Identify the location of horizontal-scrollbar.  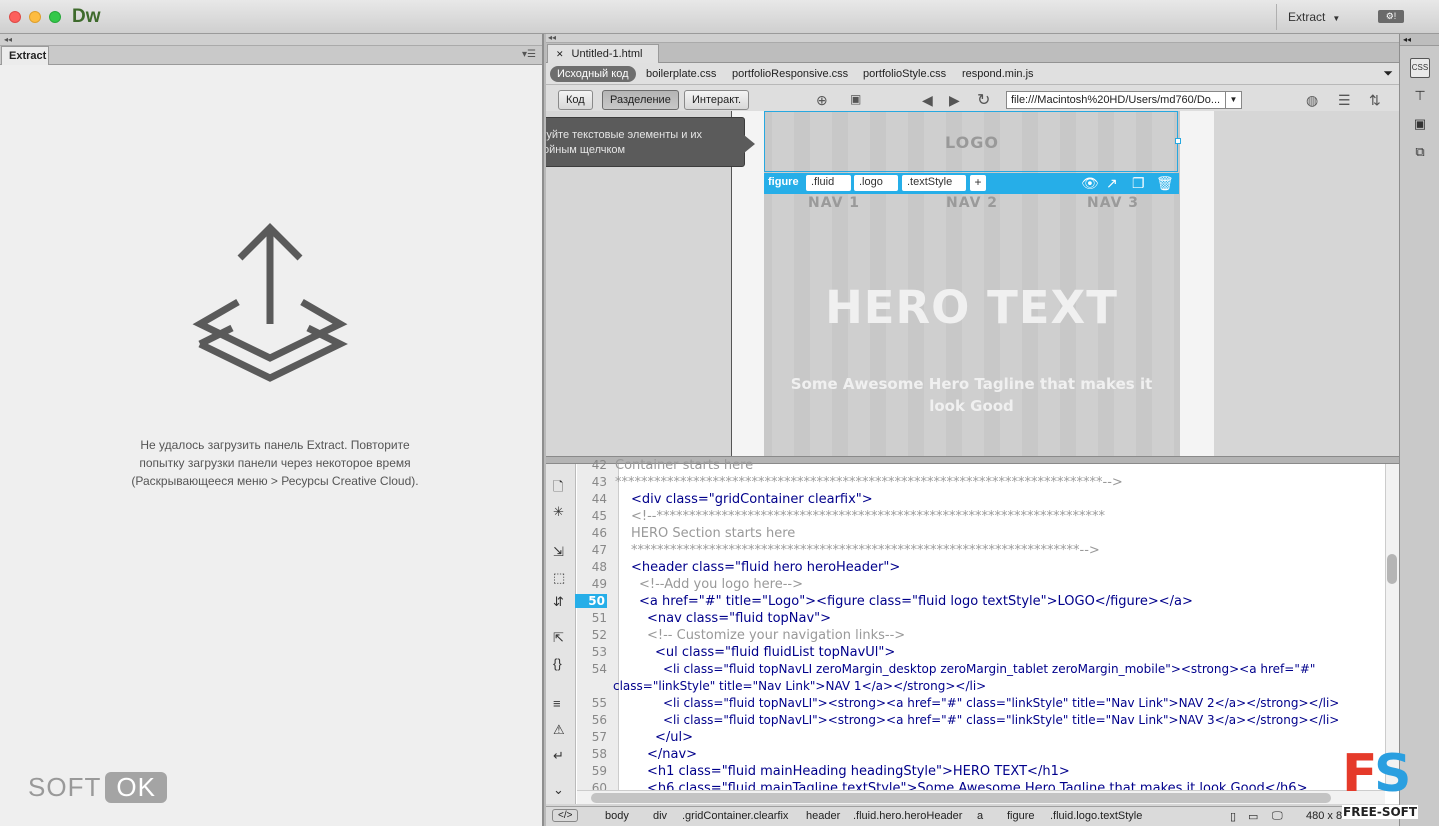
(981, 797).